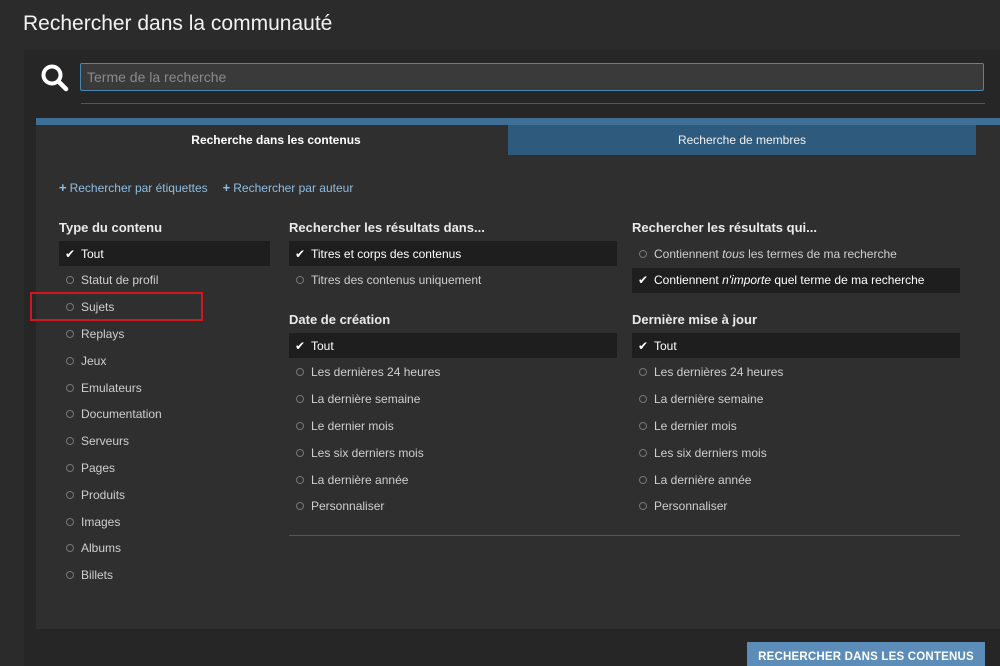 The height and width of the screenshot is (666, 1000). Describe the element at coordinates (164, 414) in the screenshot. I see `content-type-option: Documentation` at that location.